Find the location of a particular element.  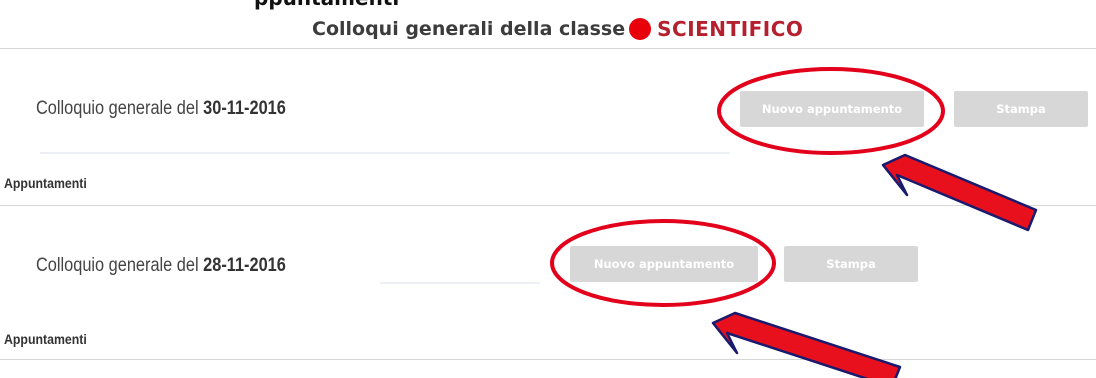

colloquio-title: Colloquio generale del 28-11-2016 is located at coordinates (161, 266).